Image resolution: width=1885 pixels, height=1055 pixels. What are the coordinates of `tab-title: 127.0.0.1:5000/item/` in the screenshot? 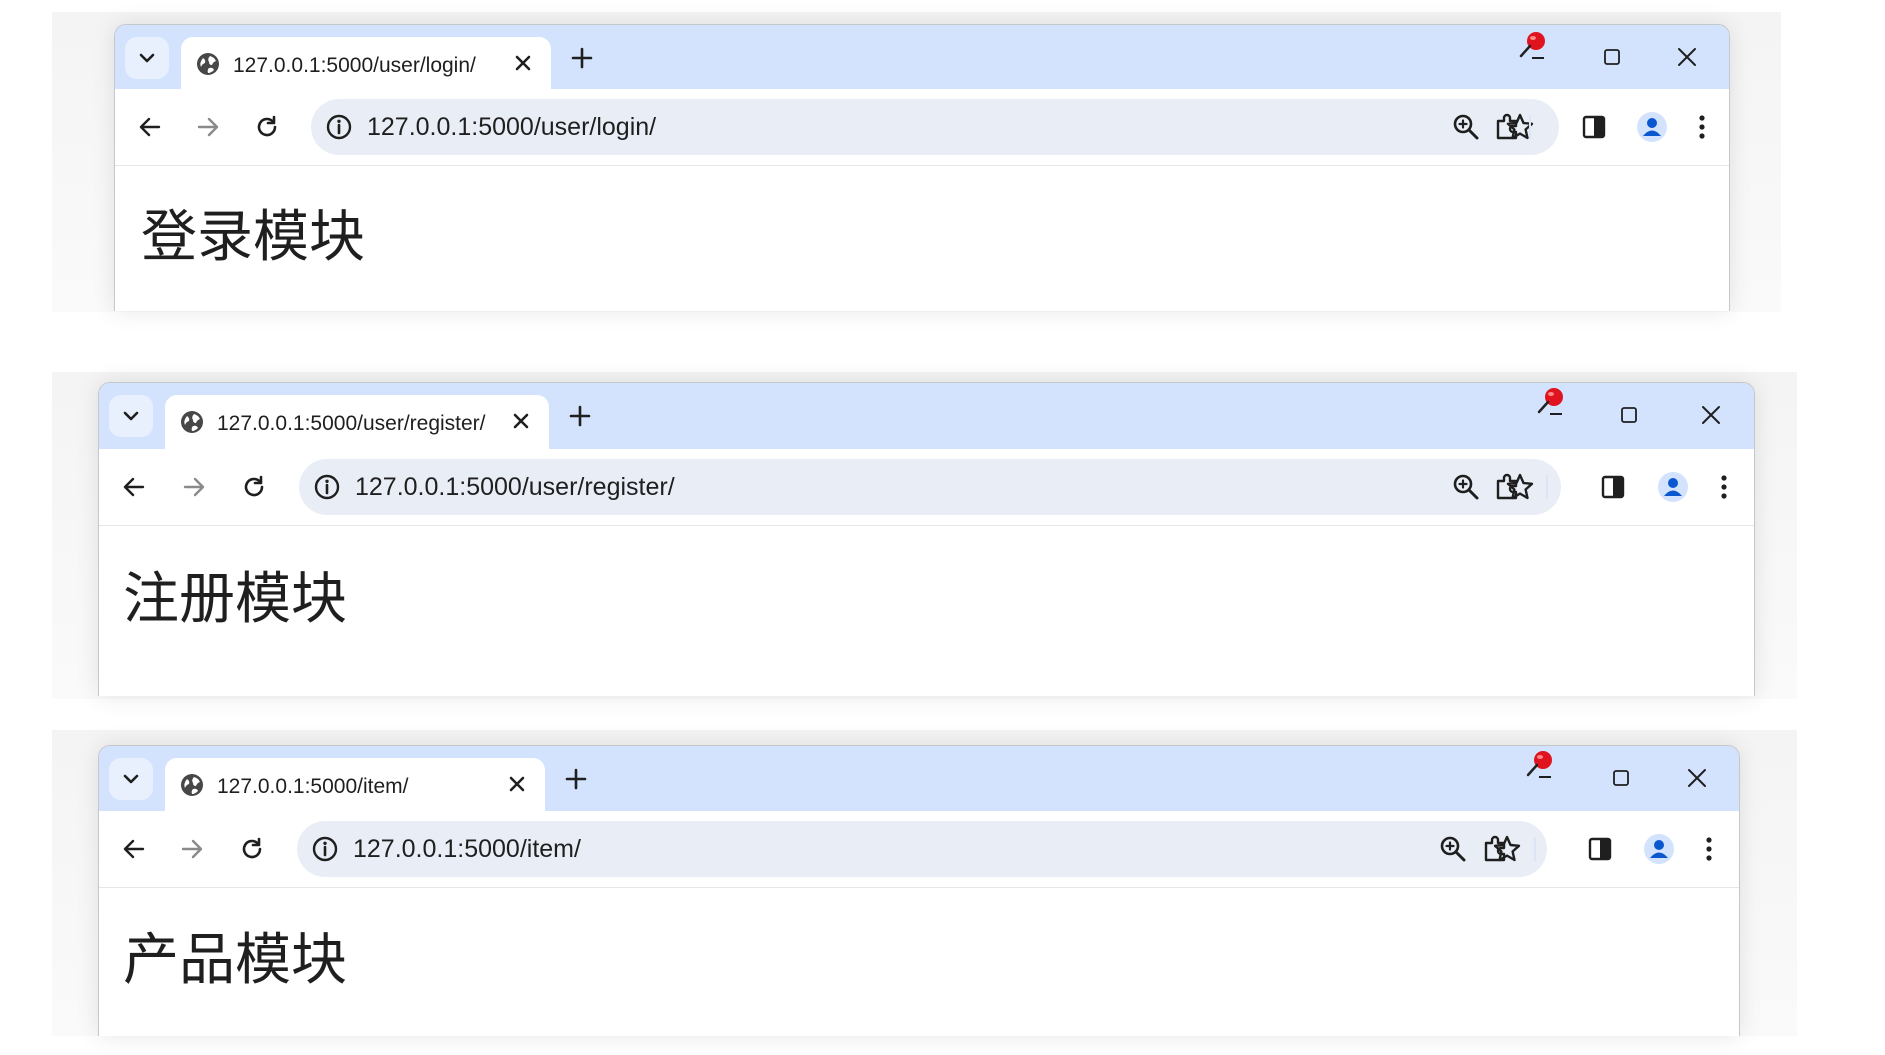 It's located at (313, 786).